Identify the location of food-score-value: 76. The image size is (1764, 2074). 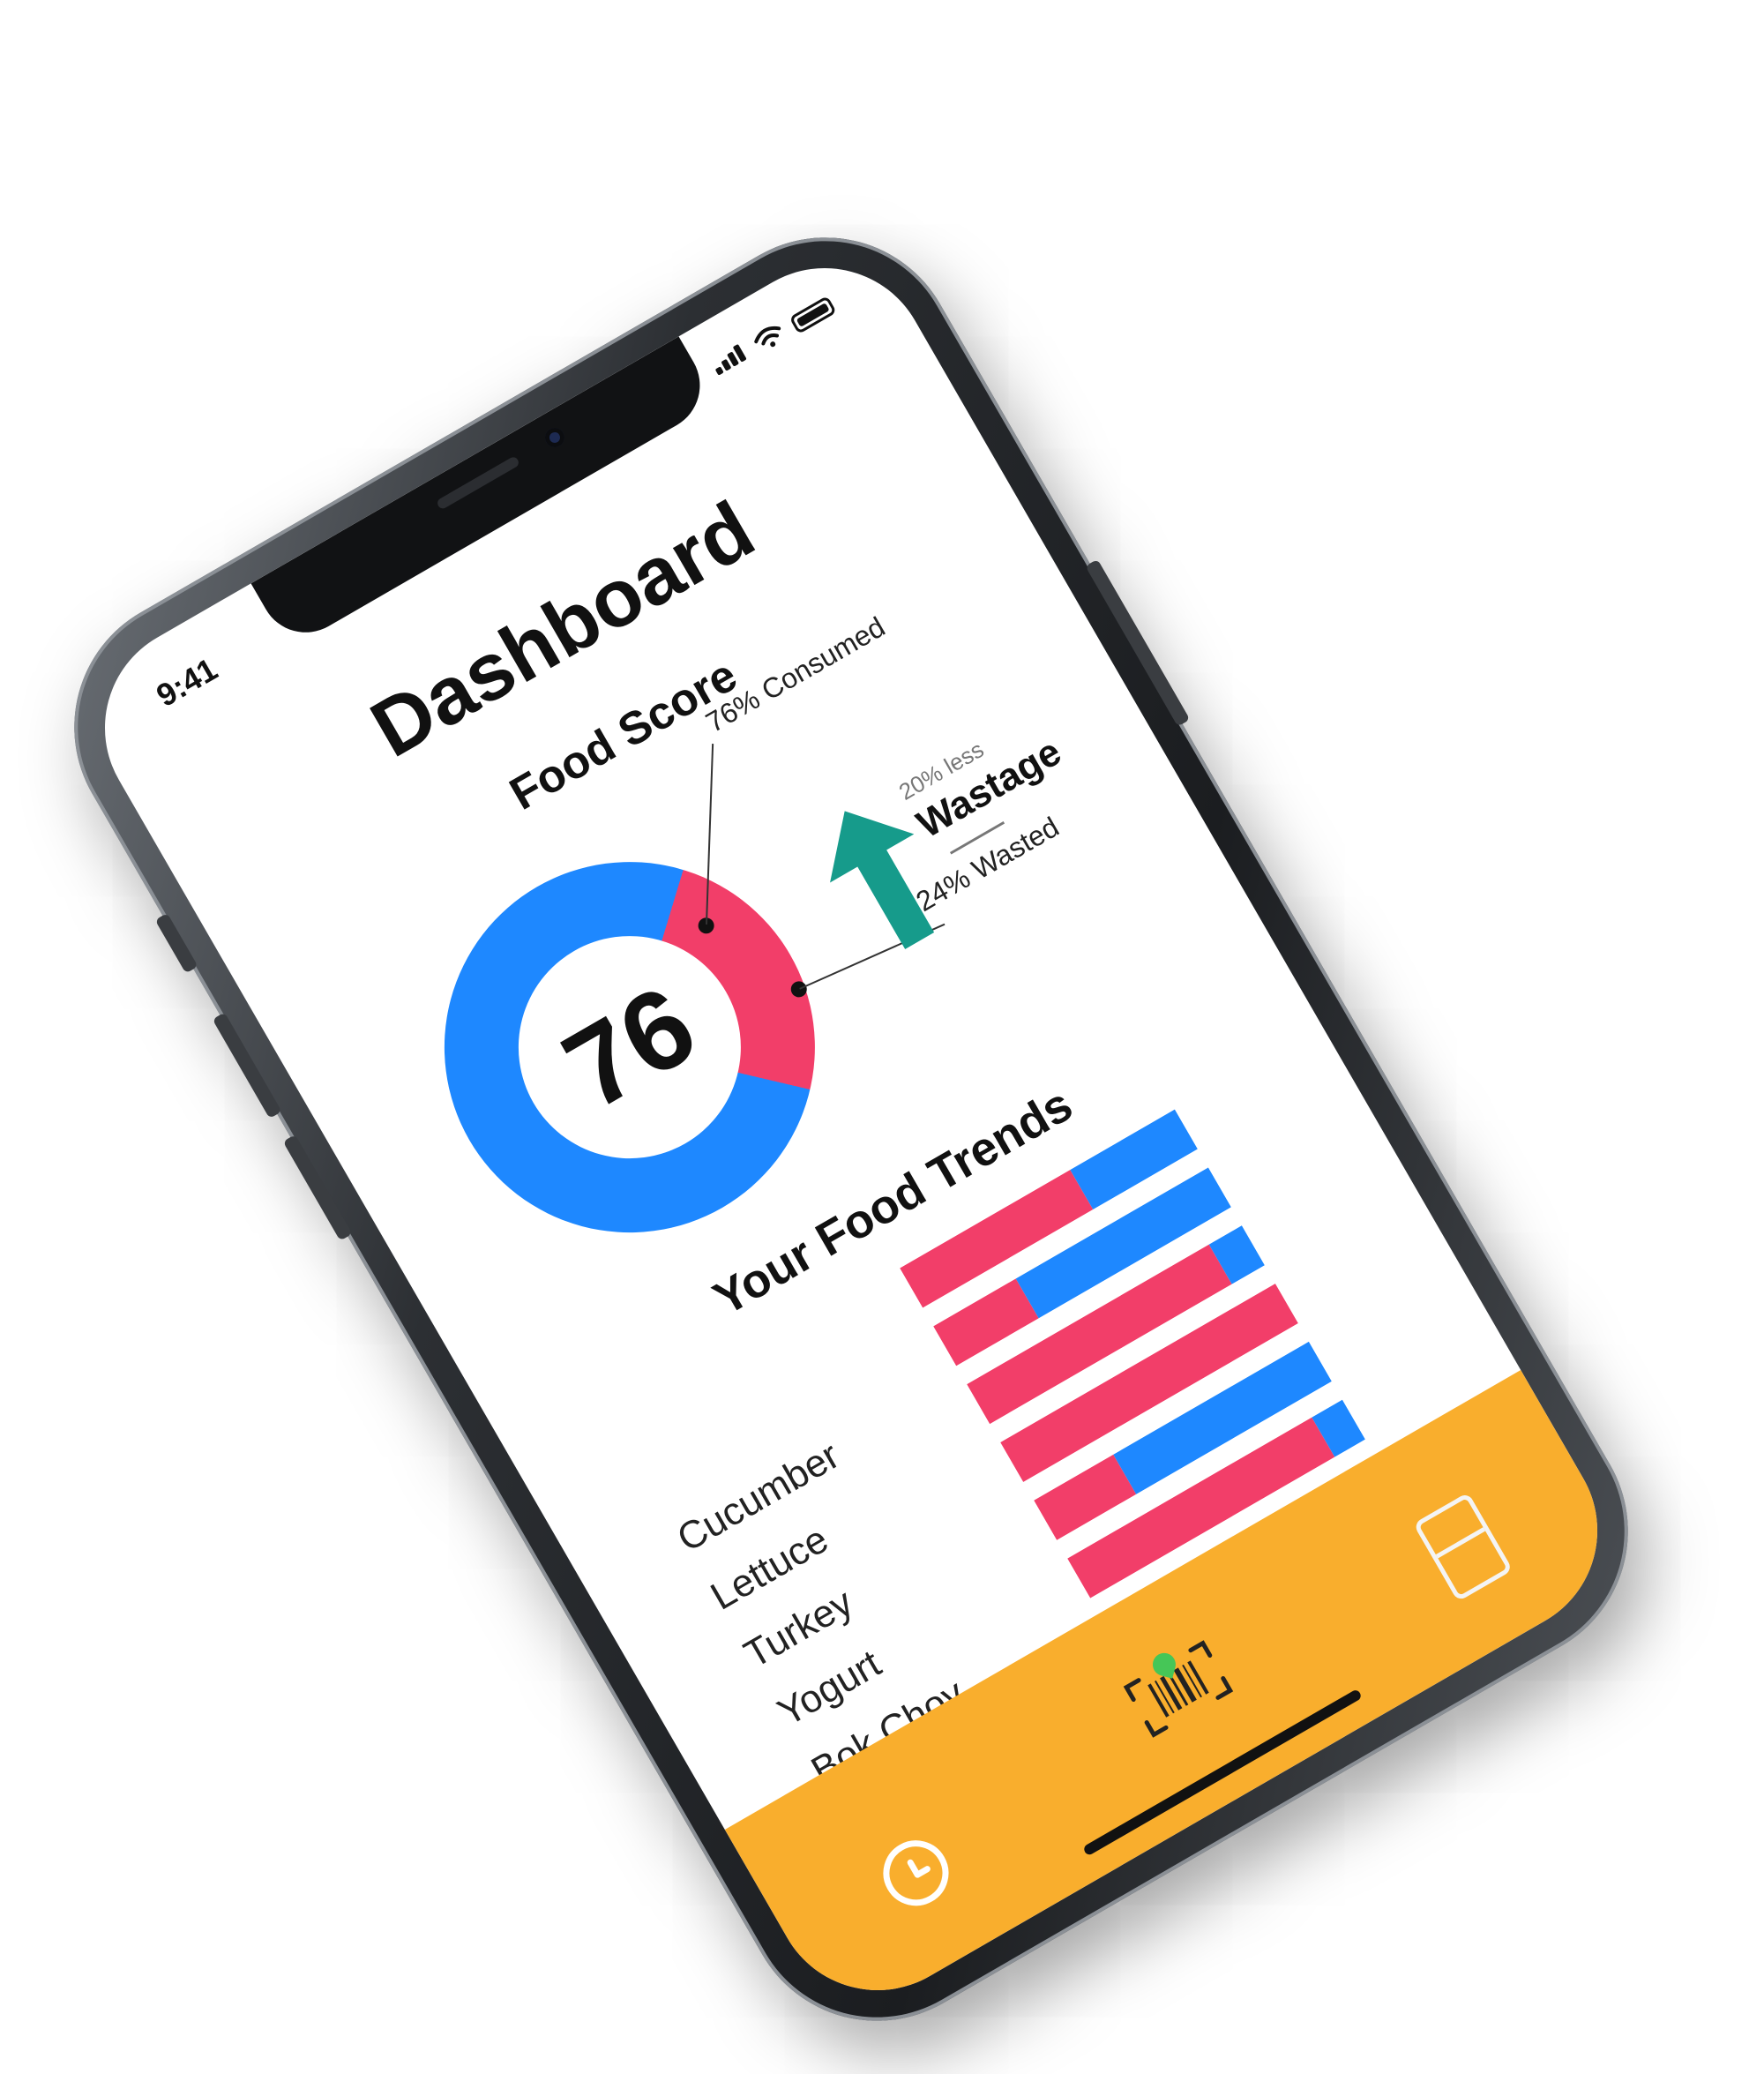
(629, 1047).